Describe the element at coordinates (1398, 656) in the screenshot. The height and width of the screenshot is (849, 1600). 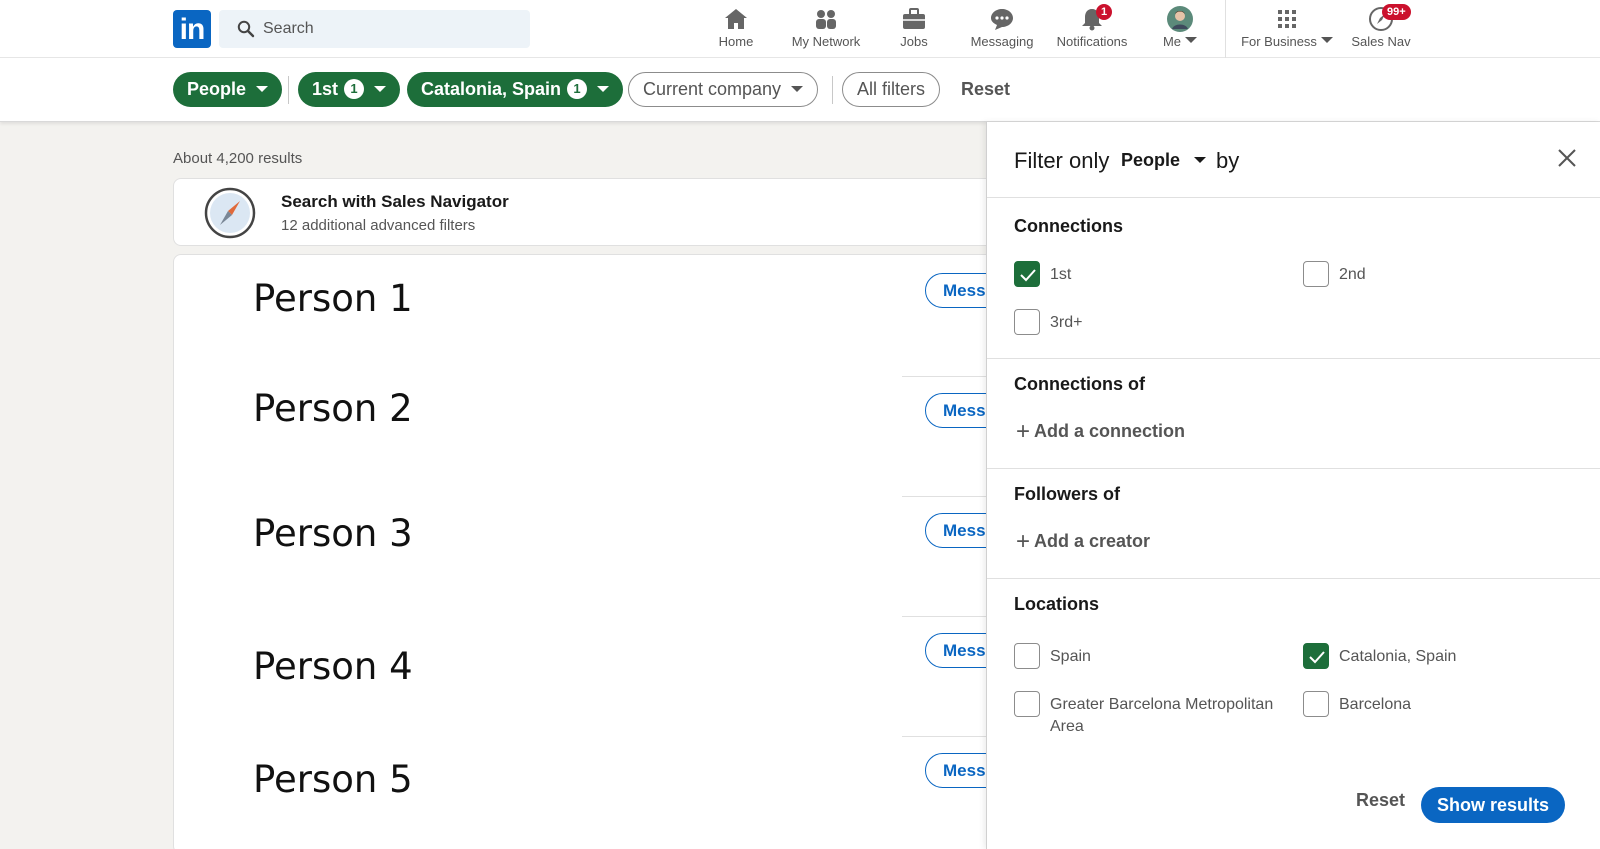
I see `location-catalonia-label: Catalonia, Spain` at that location.